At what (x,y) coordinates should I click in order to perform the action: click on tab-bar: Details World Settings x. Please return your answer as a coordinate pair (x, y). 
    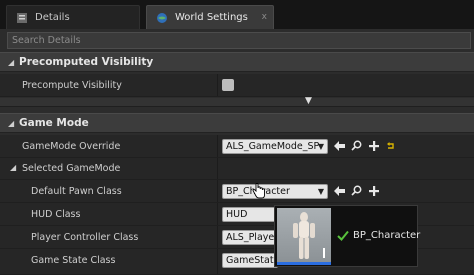
    Looking at the image, I should click on (237, 14).